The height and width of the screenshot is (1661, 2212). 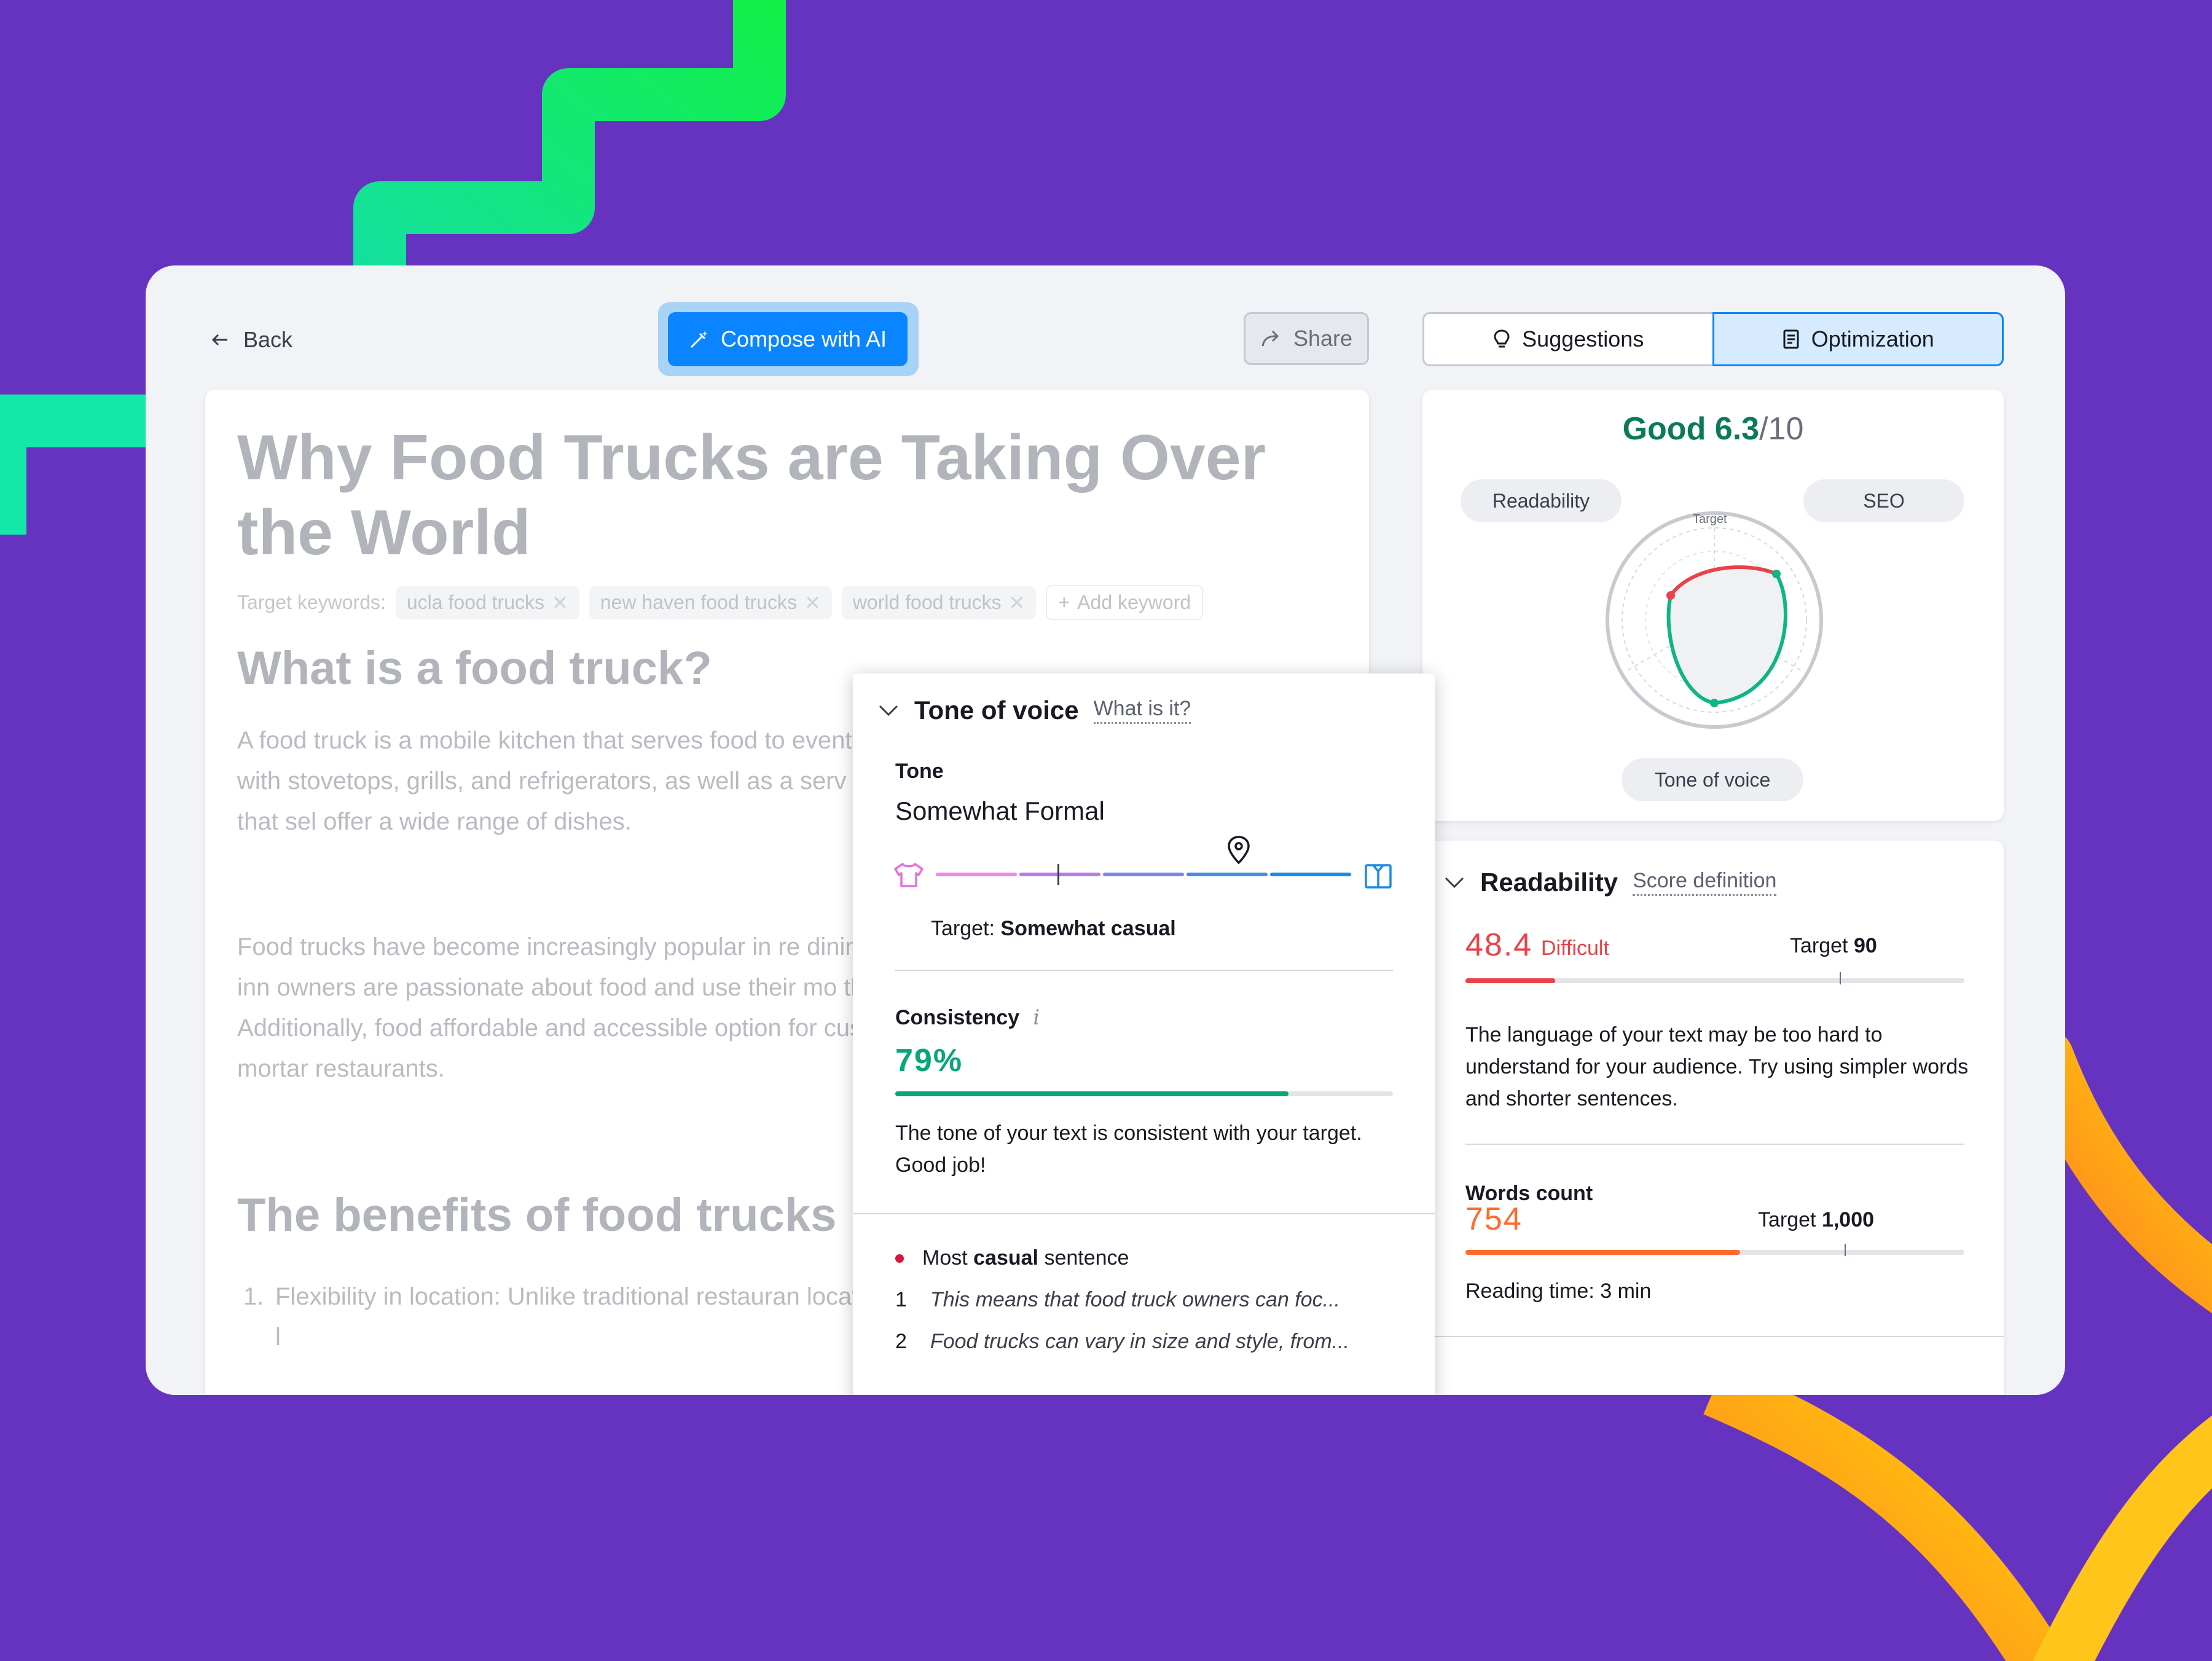 What do you see at coordinates (919, 771) in the screenshot?
I see `tone-label: Tone` at bounding box center [919, 771].